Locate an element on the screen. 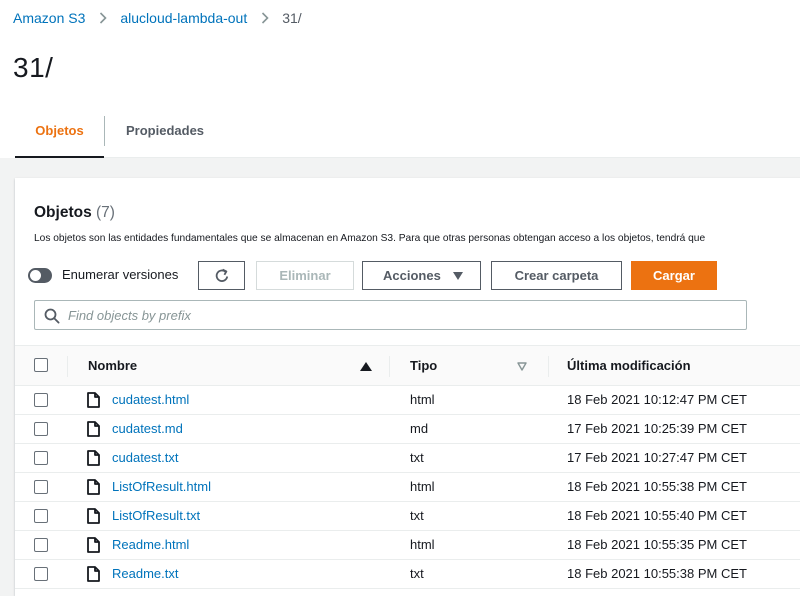  actions-button-label: Acciones is located at coordinates (412, 275).